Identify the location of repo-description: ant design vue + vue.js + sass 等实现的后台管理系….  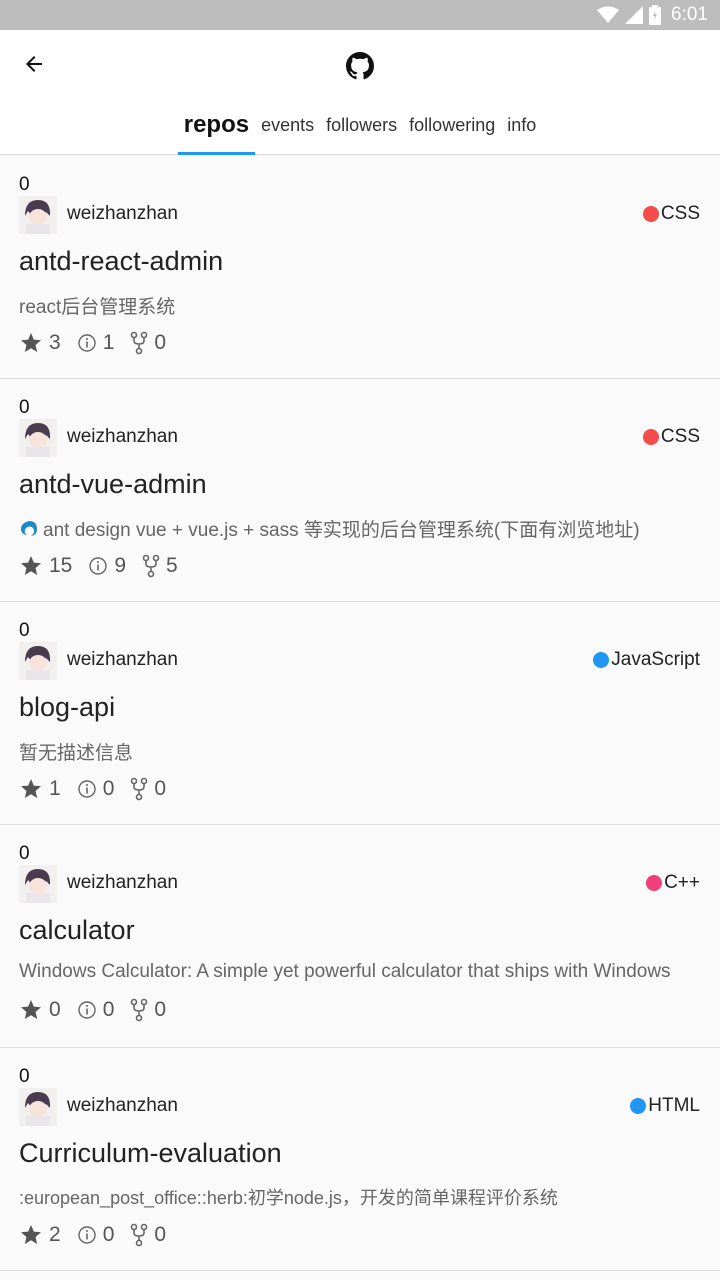
(329, 528).